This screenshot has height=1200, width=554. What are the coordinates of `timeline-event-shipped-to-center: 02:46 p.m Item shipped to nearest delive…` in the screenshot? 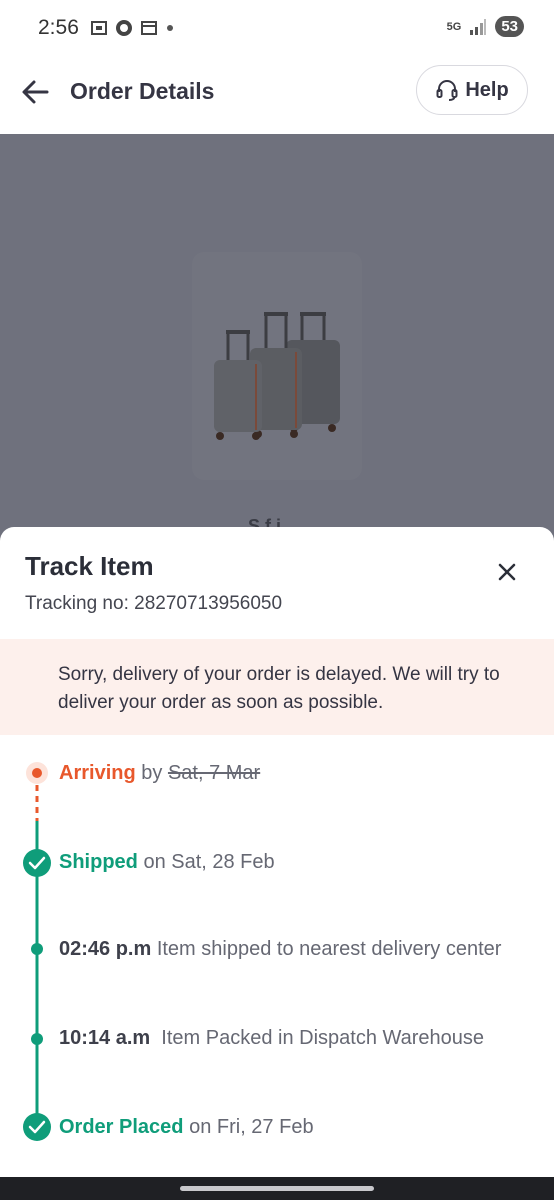 It's located at (306, 949).